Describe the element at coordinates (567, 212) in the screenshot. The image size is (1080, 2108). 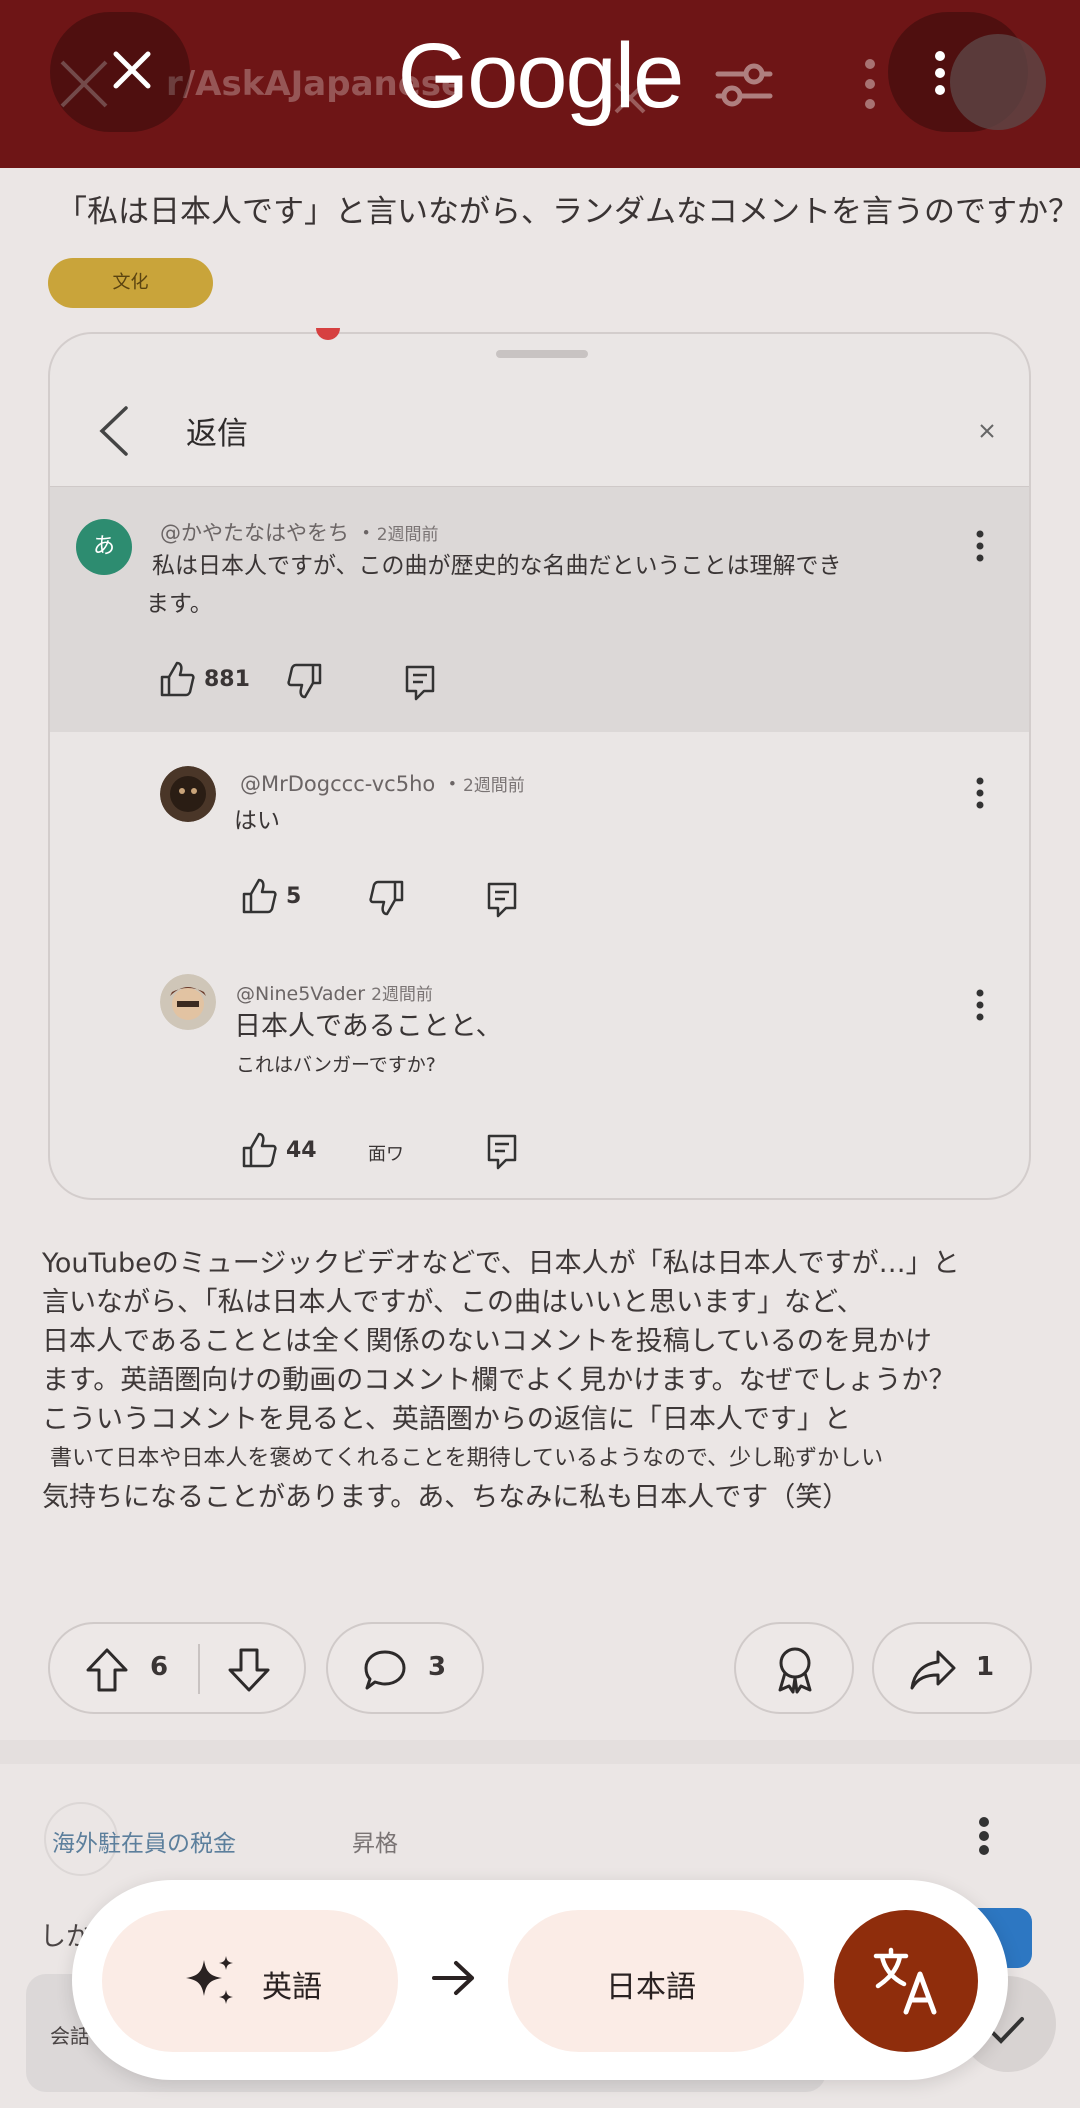
I see `post-title: 「私は日本人です」と言いながら、ランダムなコメントを言うのですか？` at that location.